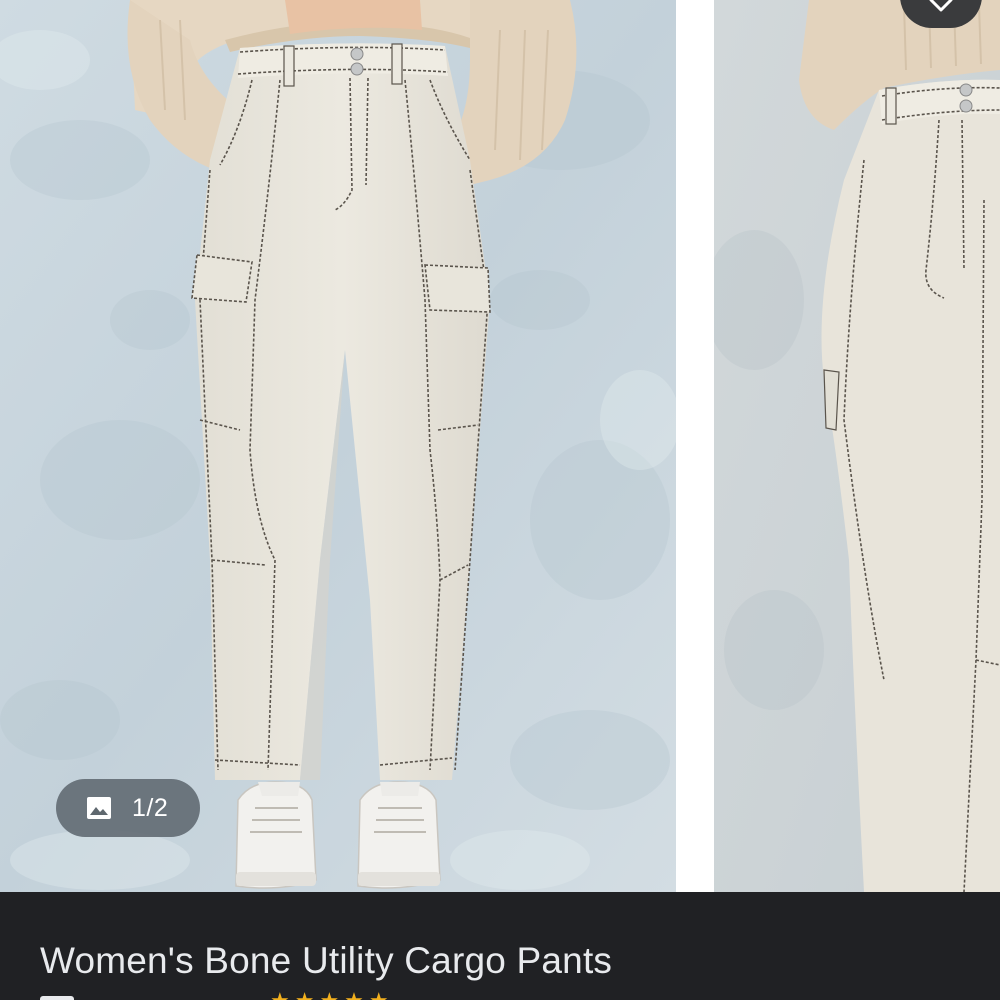  Describe the element at coordinates (941, 9) in the screenshot. I see `close-icon` at that location.